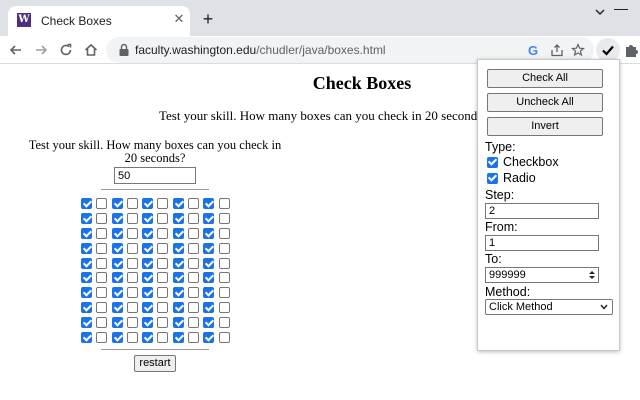  Describe the element at coordinates (41, 50) in the screenshot. I see `forward-button` at that location.